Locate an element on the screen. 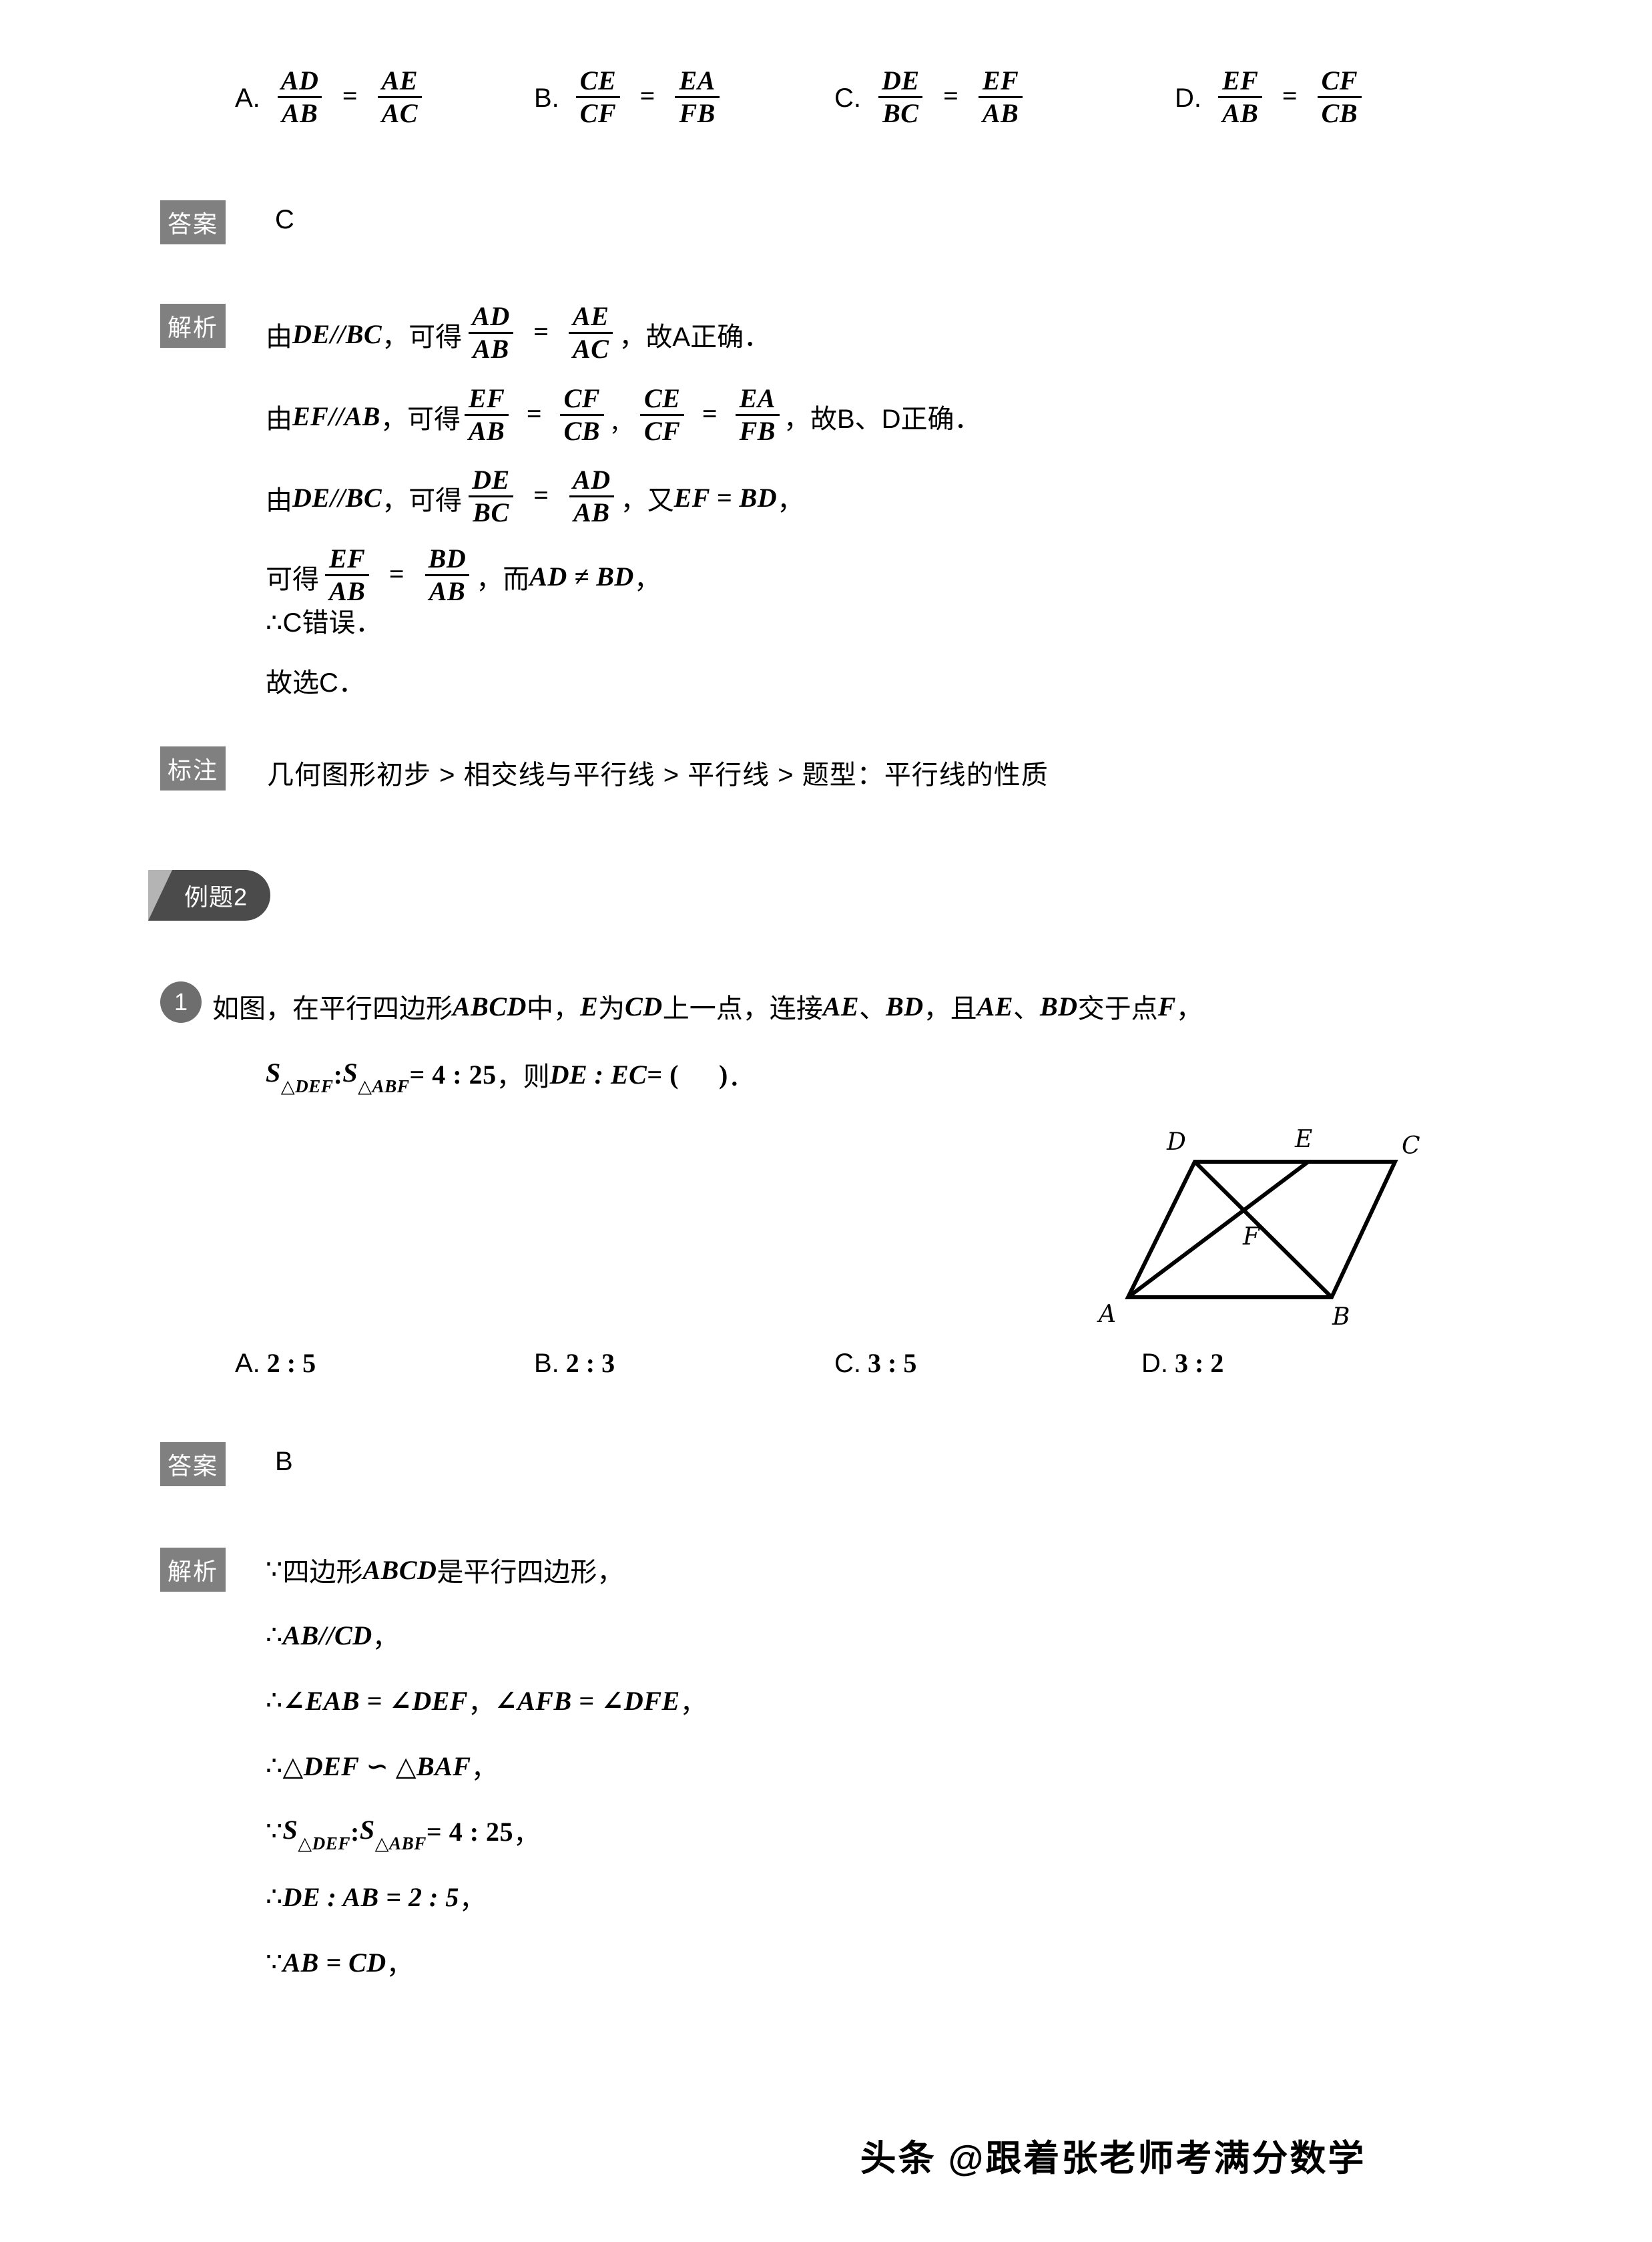 The height and width of the screenshot is (2242, 1652). answer-value-q1: C is located at coordinates (284, 219).